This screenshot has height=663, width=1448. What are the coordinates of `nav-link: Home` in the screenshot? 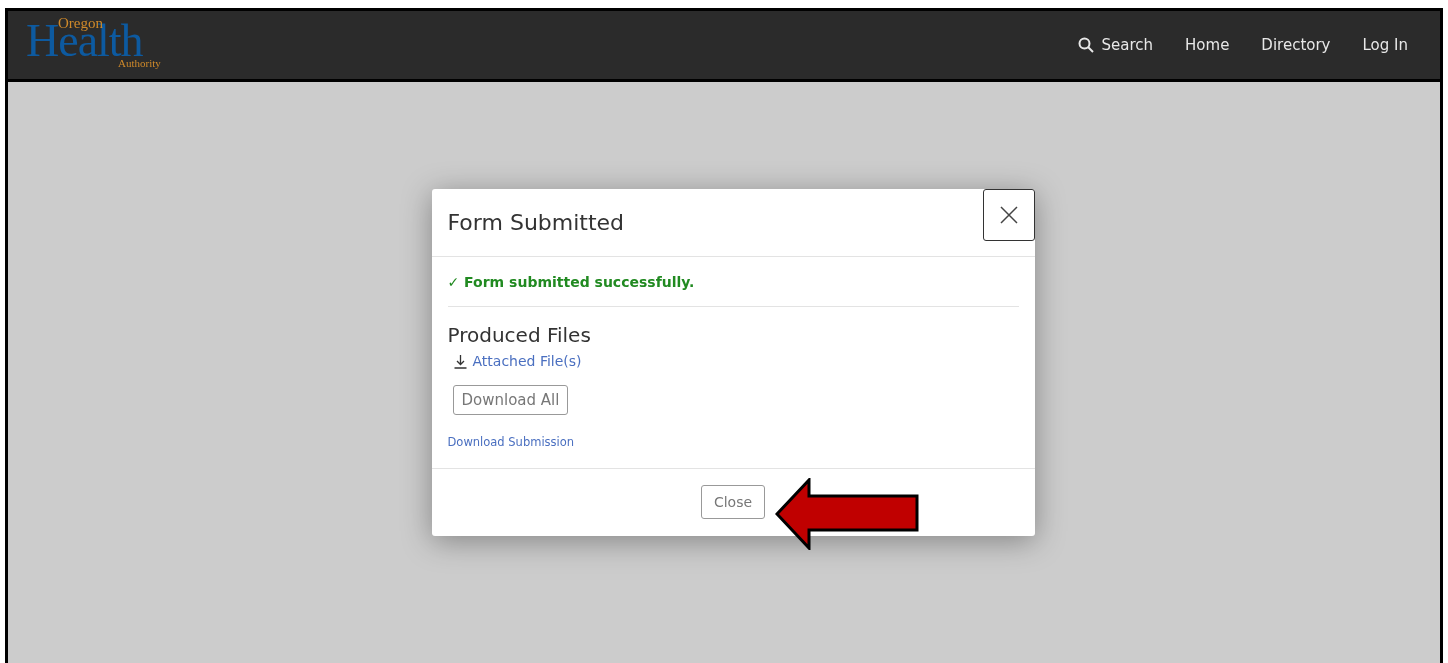 It's located at (1207, 45).